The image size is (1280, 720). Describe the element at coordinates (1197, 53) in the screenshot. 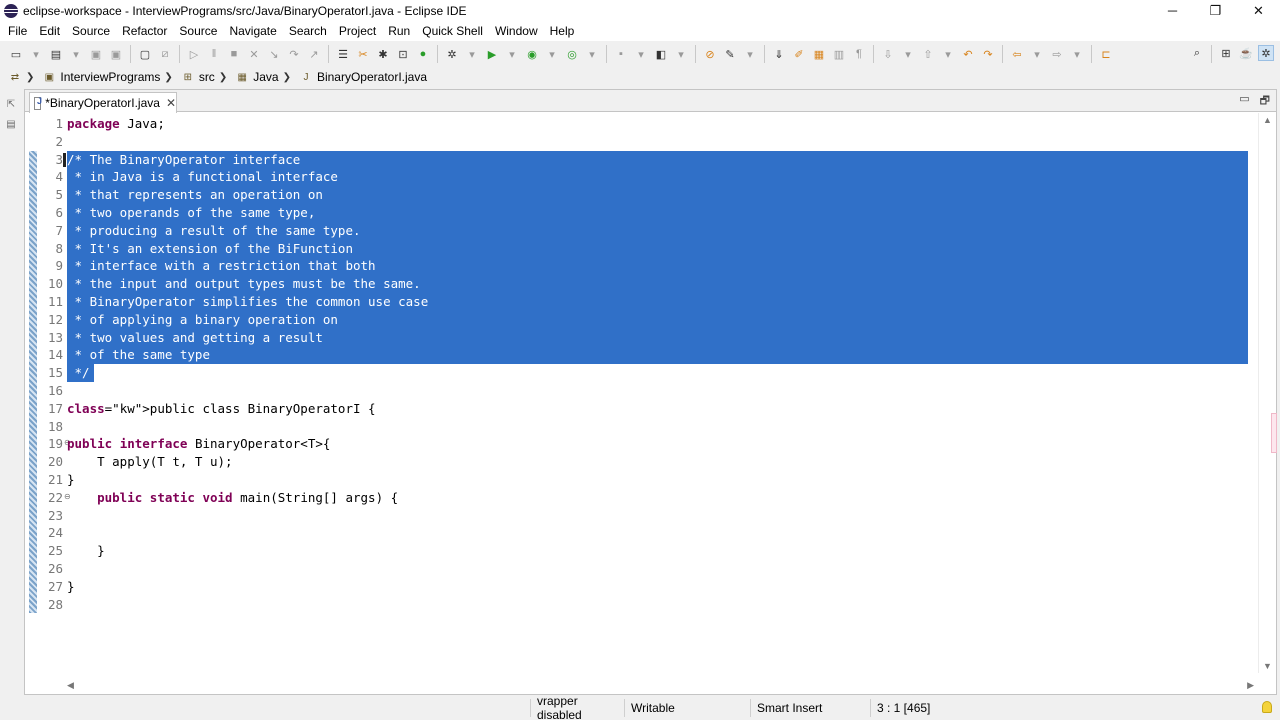

I see `search-icon: ⌕` at that location.